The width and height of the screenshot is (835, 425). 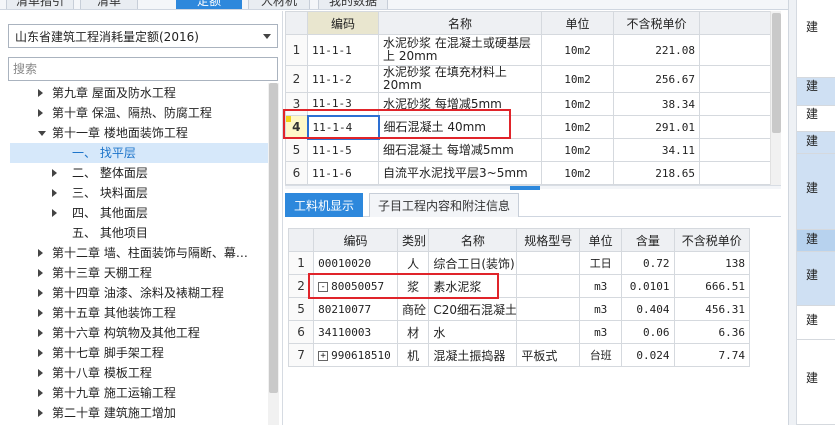 I want to click on tree-item: 二、 整体面层, so click(x=139, y=173).